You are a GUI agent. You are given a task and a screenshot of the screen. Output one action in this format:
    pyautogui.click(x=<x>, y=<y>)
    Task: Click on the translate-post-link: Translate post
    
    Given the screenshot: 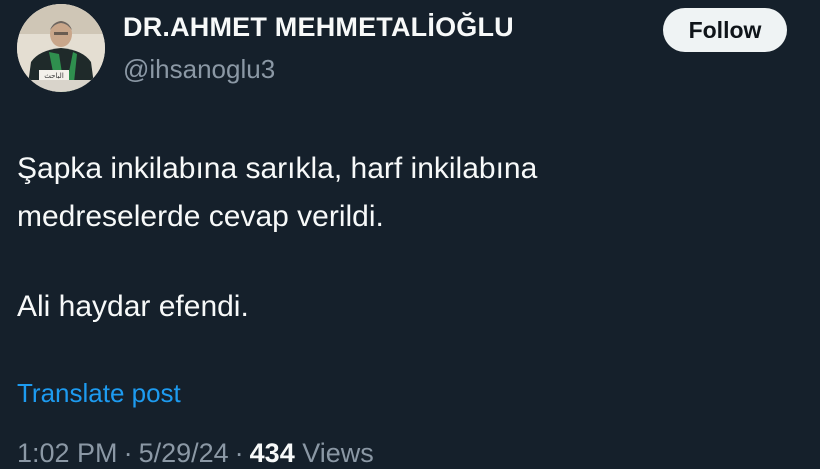 What is the action you would take?
    pyautogui.click(x=99, y=393)
    